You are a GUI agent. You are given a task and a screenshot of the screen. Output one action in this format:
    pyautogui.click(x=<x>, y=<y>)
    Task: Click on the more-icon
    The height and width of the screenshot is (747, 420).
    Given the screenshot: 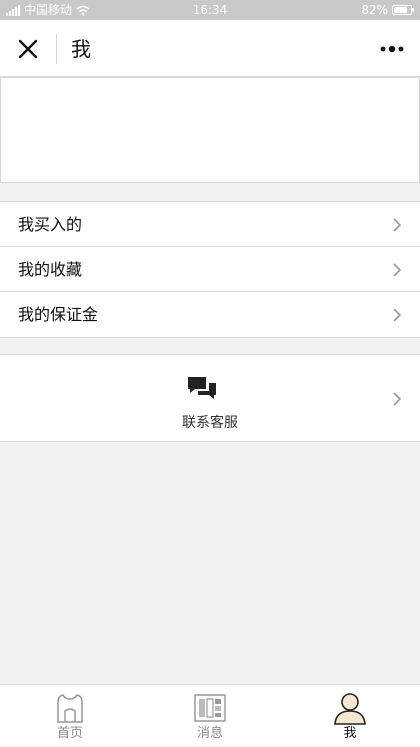 What is the action you would take?
    pyautogui.click(x=392, y=49)
    